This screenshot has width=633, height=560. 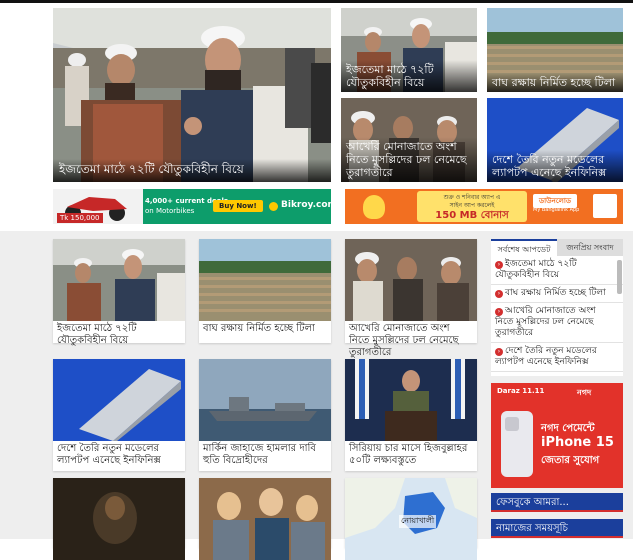 What do you see at coordinates (409, 50) in the screenshot?
I see `hero-story-1: ইজতেমা মাঠে ৭২টি যৌতুকবিহীন বিয়ে` at bounding box center [409, 50].